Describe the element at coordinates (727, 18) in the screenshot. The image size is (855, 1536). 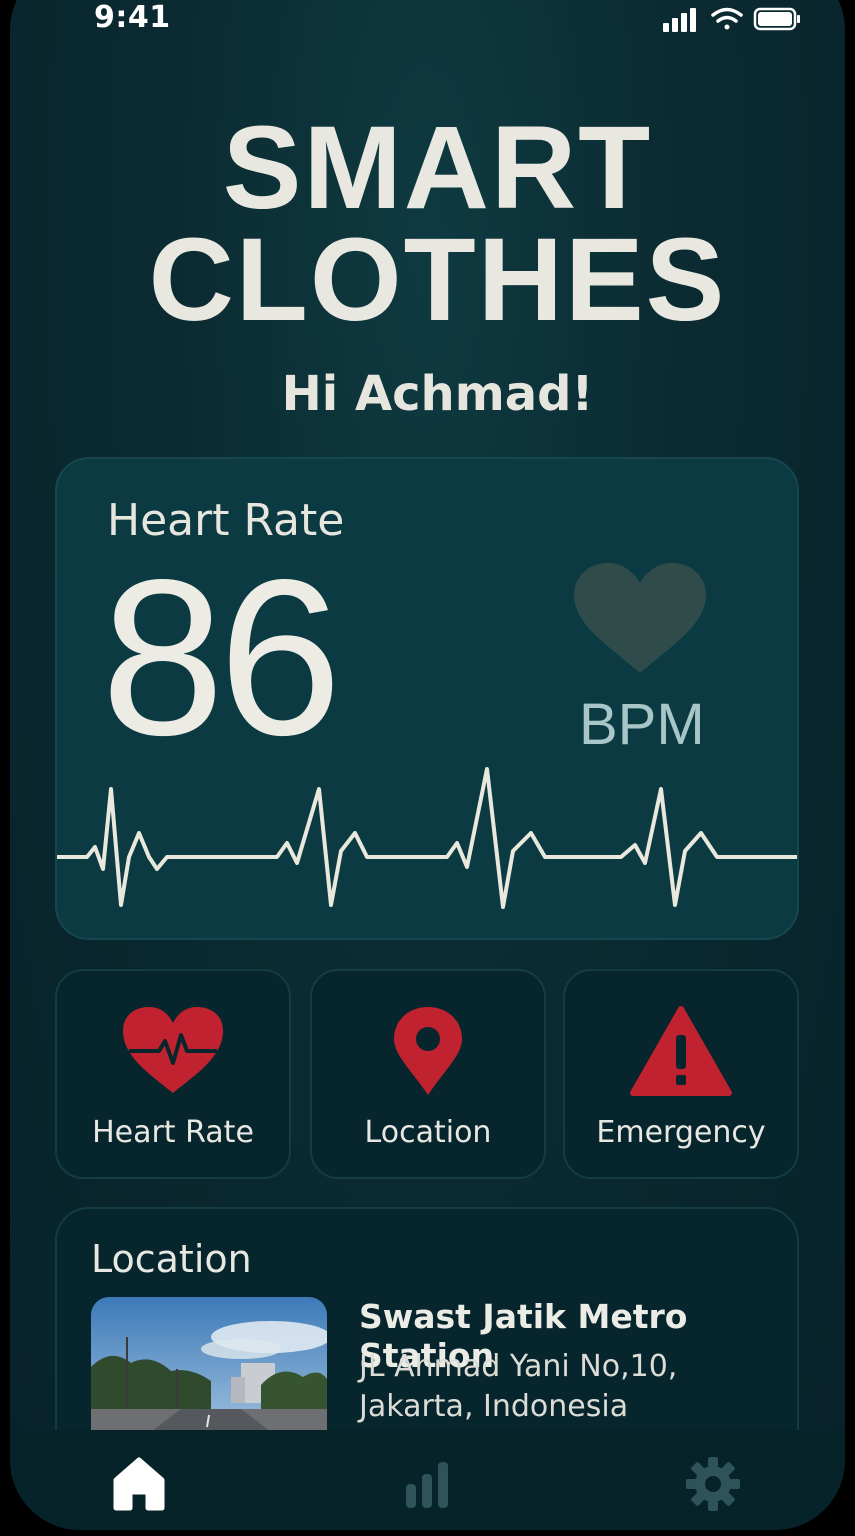
I see `wifi-icon` at that location.